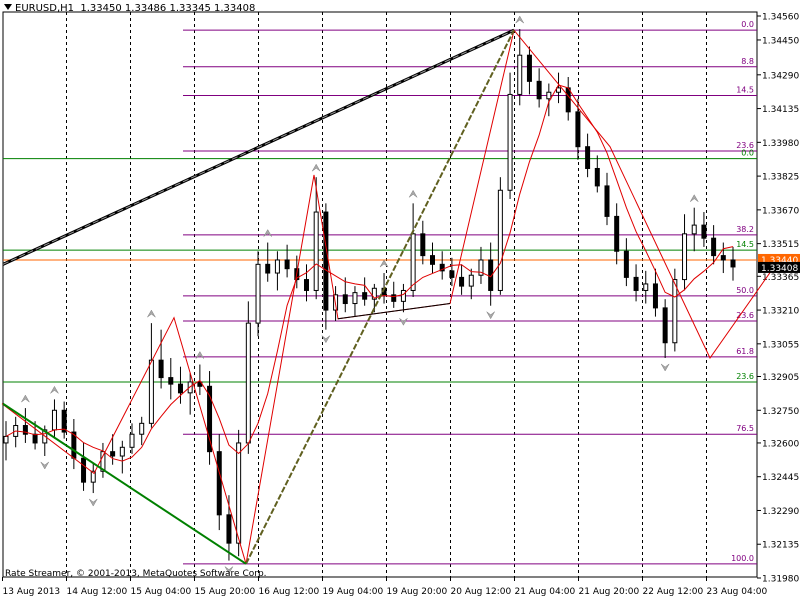  I want to click on y-tick-label: 1.33825, so click(780, 178).